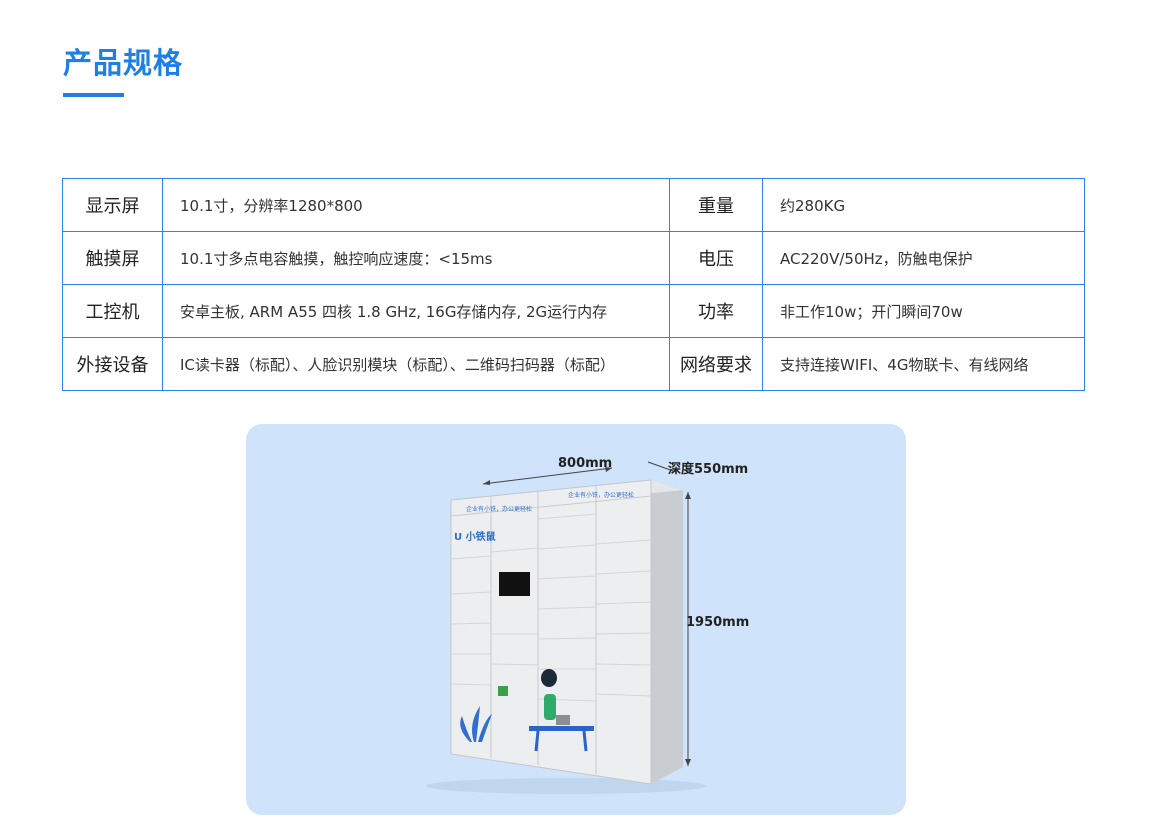  What do you see at coordinates (112, 205) in the screenshot?
I see `spec-label: 显示屏` at bounding box center [112, 205].